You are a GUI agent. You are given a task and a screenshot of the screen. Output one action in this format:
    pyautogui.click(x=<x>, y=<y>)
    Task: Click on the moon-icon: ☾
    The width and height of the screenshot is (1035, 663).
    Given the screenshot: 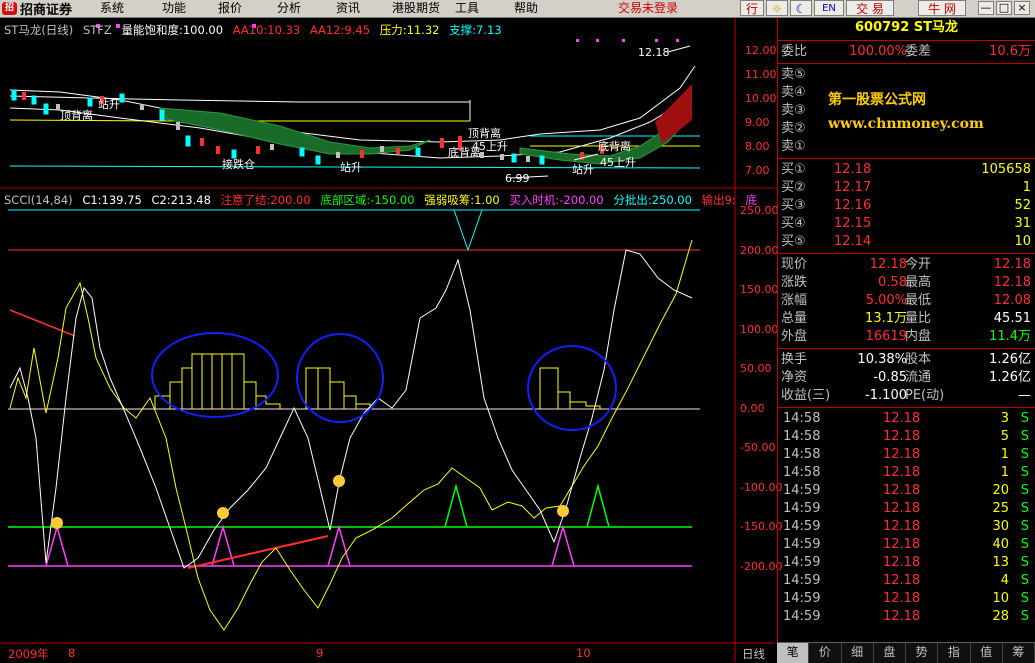 What is the action you would take?
    pyautogui.click(x=801, y=8)
    